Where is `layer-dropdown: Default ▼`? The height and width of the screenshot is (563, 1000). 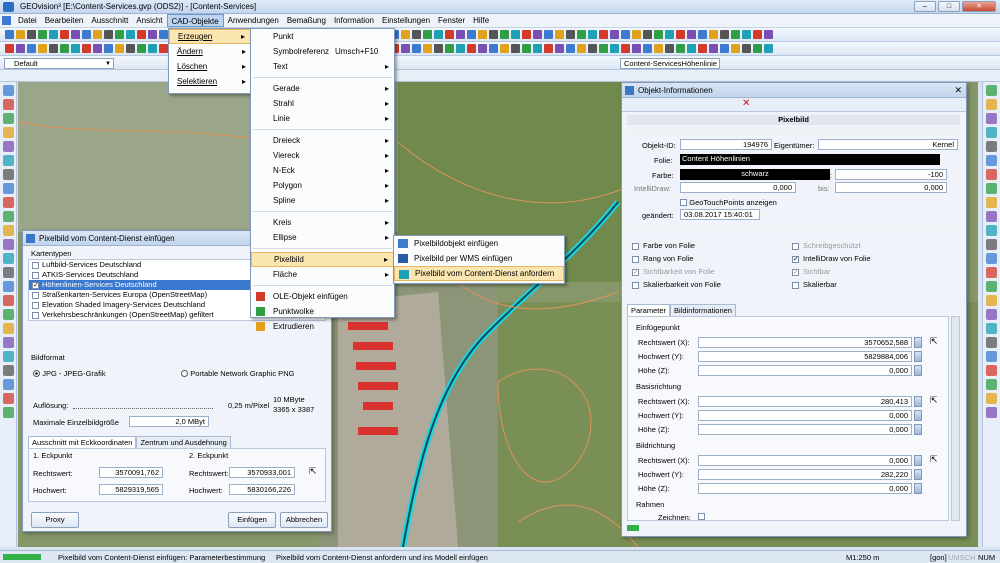
layer-dropdown: Default ▼ is located at coordinates (59, 63).